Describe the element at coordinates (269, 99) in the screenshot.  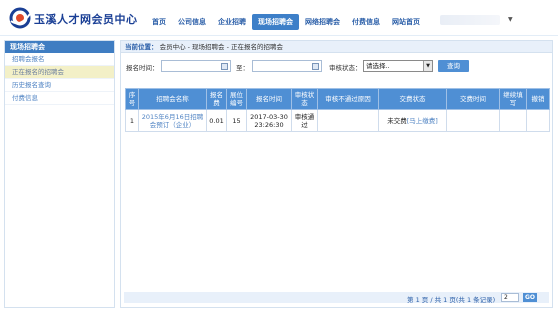
I see `col-signup-time: 报名时间` at that location.